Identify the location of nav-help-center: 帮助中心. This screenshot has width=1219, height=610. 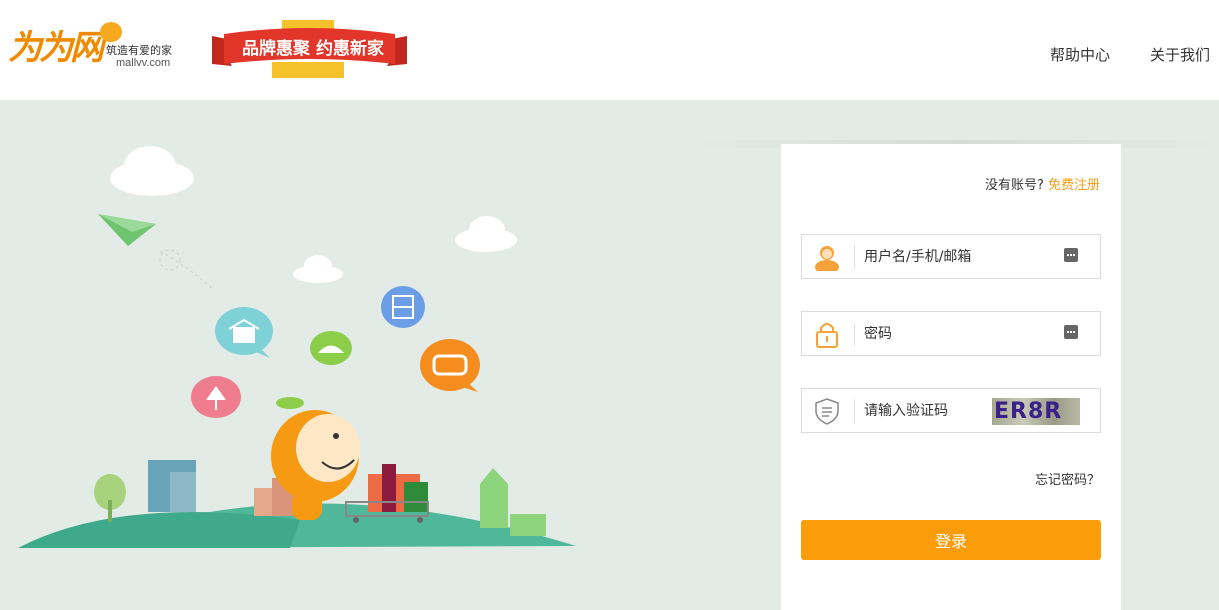
(1080, 54).